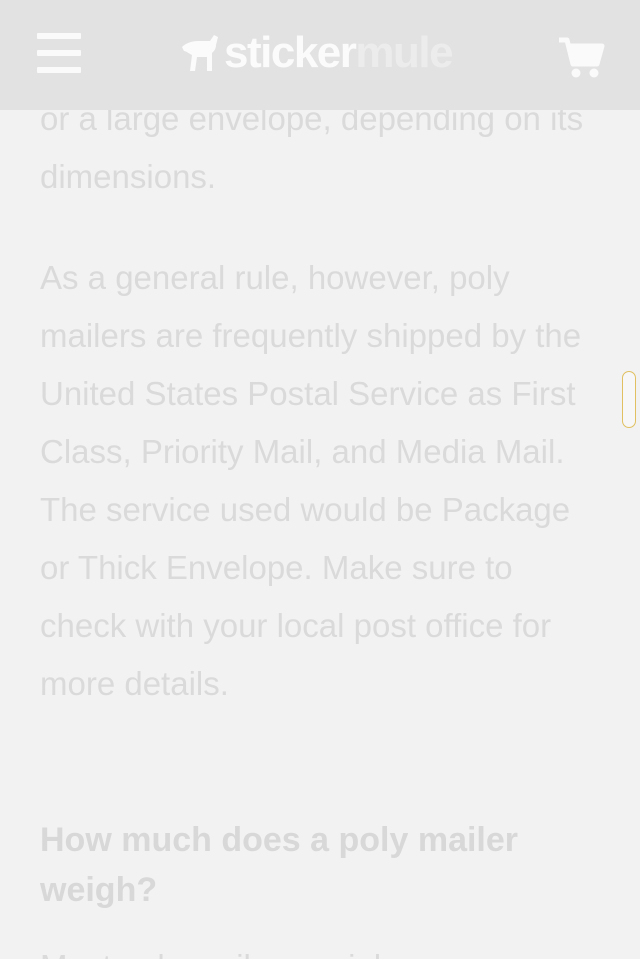 The image size is (640, 959). I want to click on stickermule-logo: stickermule, so click(317, 52).